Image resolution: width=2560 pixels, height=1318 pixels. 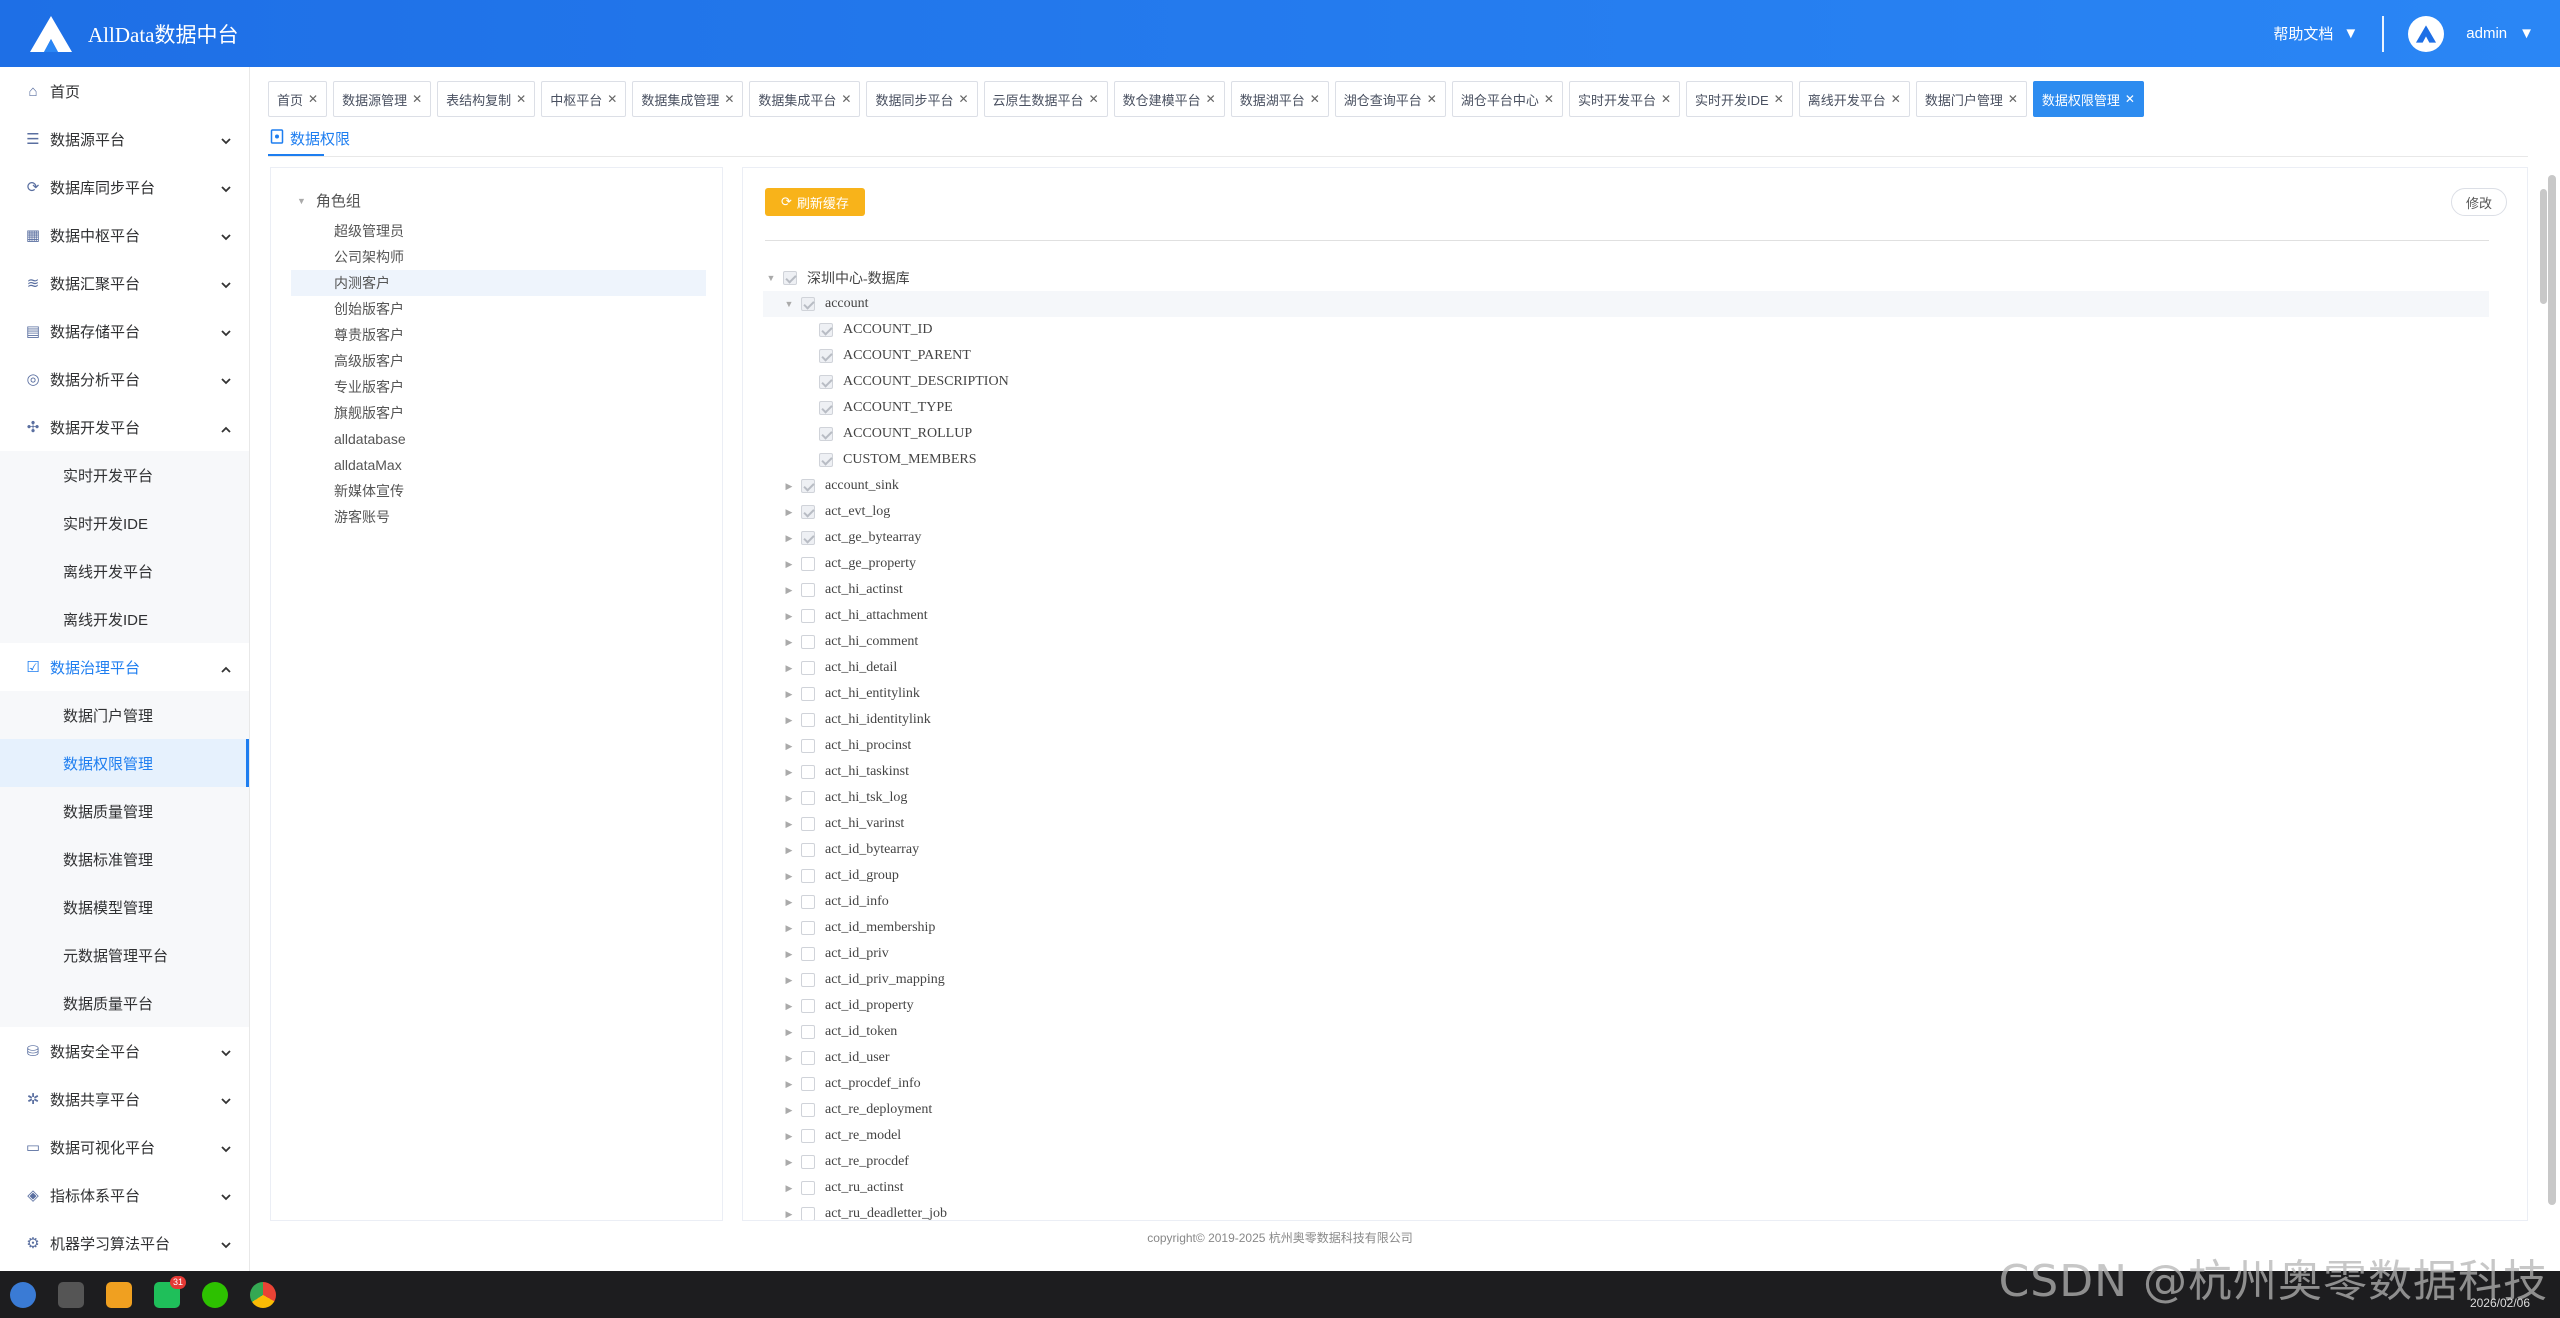 I want to click on tree-node-table: ▶ act_id_info, so click(x=836, y=902).